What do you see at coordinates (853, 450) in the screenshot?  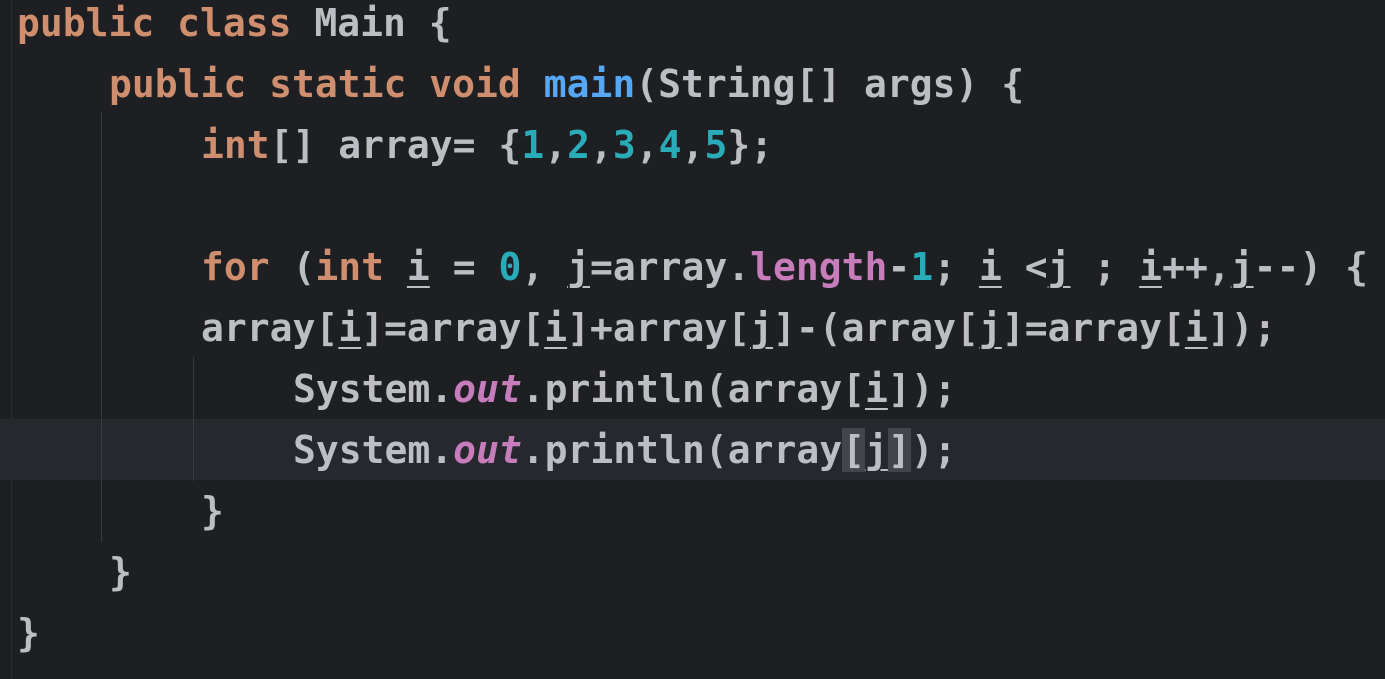 I see `bracket-match: [` at bounding box center [853, 450].